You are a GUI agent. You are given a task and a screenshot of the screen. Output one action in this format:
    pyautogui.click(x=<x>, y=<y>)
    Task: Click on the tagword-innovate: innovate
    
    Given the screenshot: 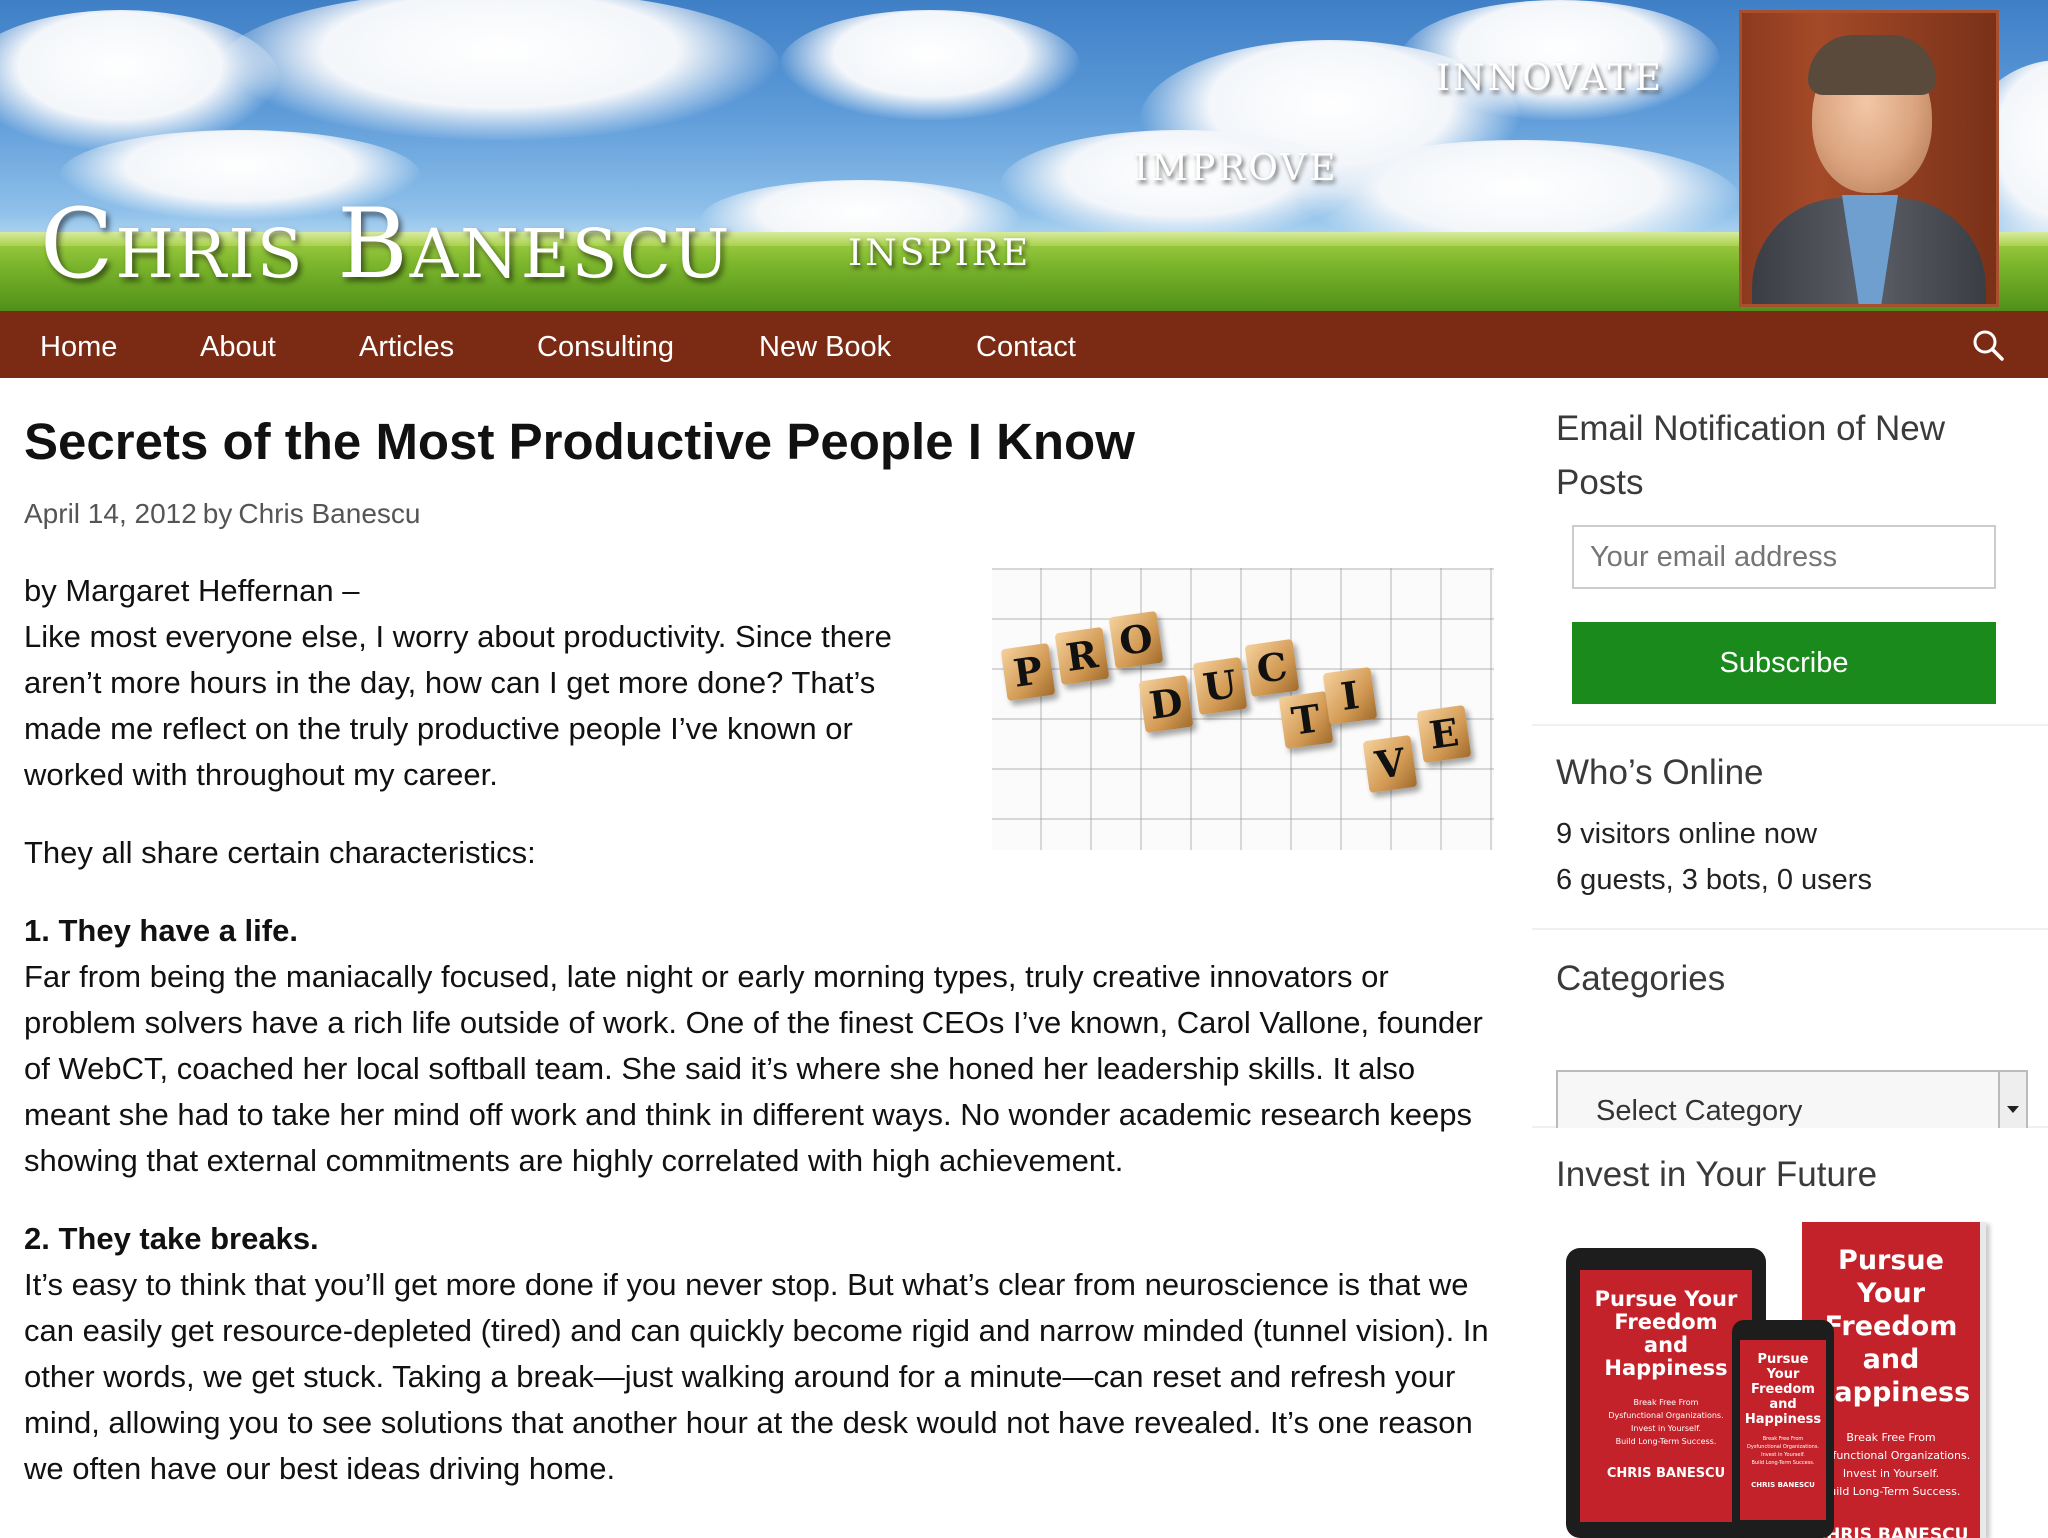 What is the action you would take?
    pyautogui.click(x=1550, y=73)
    